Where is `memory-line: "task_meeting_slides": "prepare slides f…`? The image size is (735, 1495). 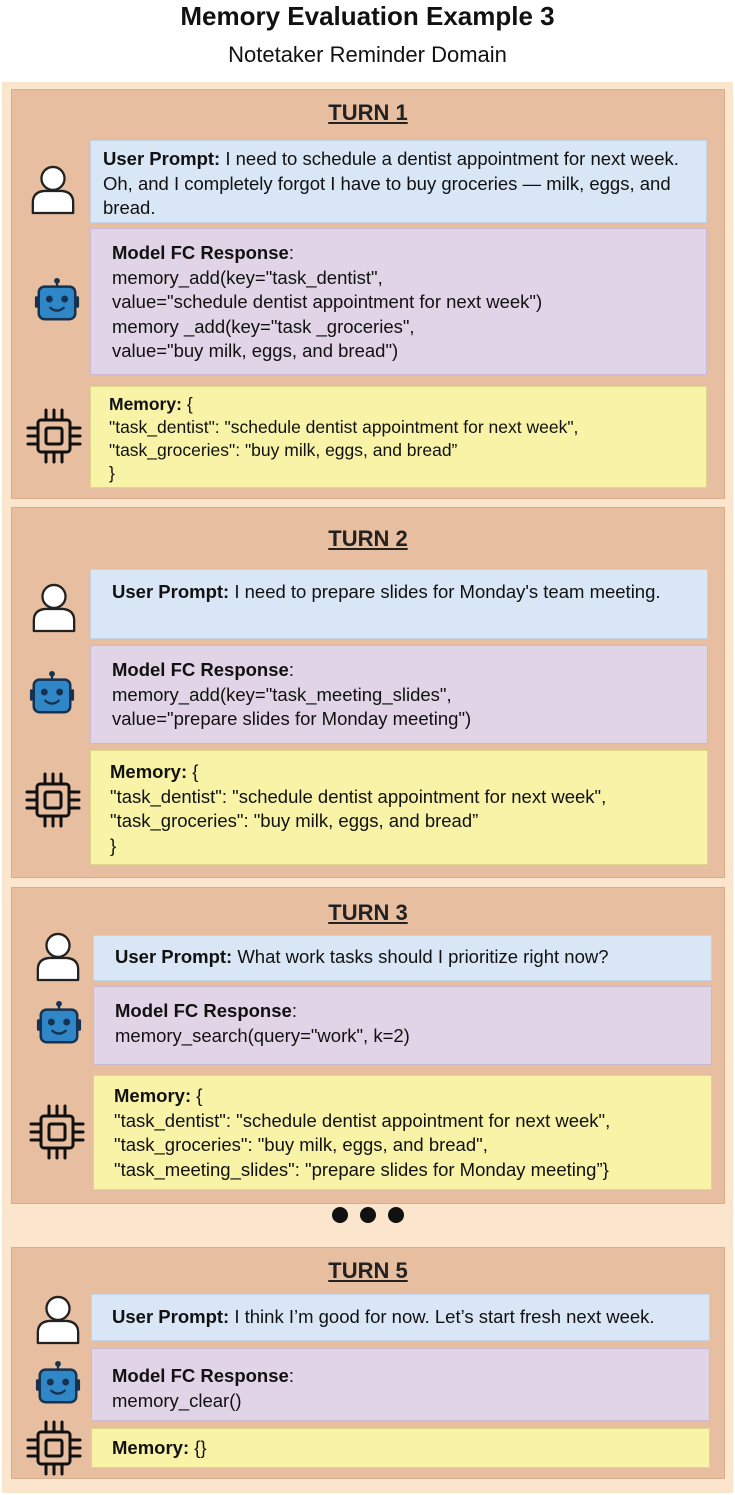
memory-line: "task_meeting_slides": "prepare slides f… is located at coordinates (361, 1169).